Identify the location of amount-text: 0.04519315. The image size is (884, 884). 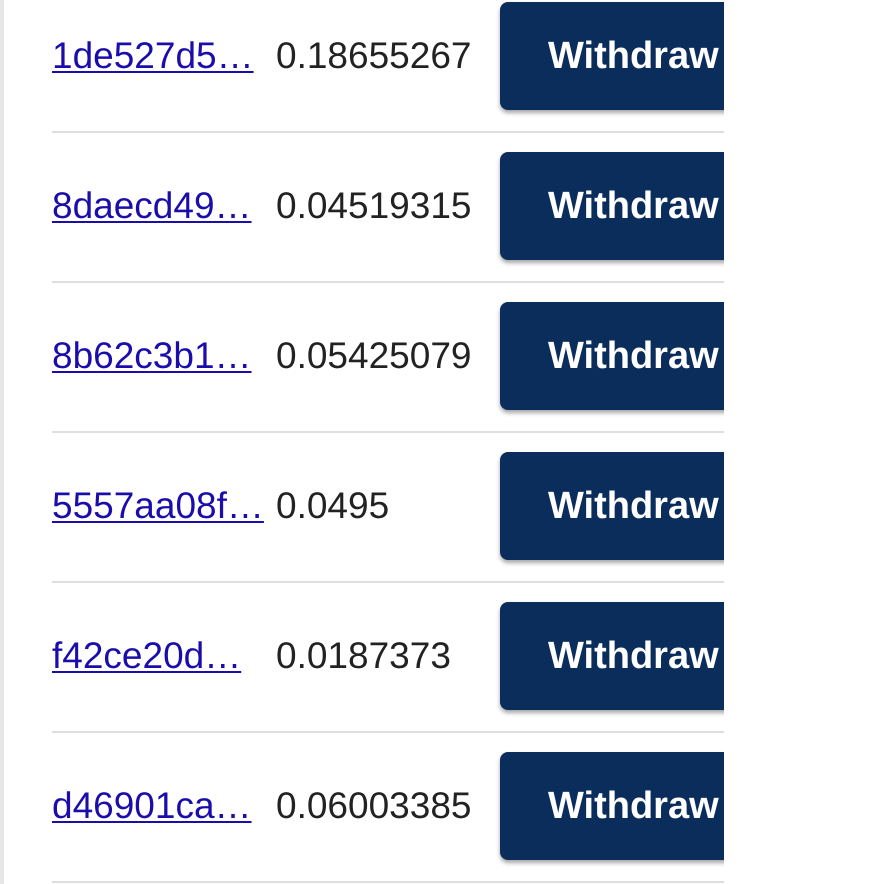
(374, 206).